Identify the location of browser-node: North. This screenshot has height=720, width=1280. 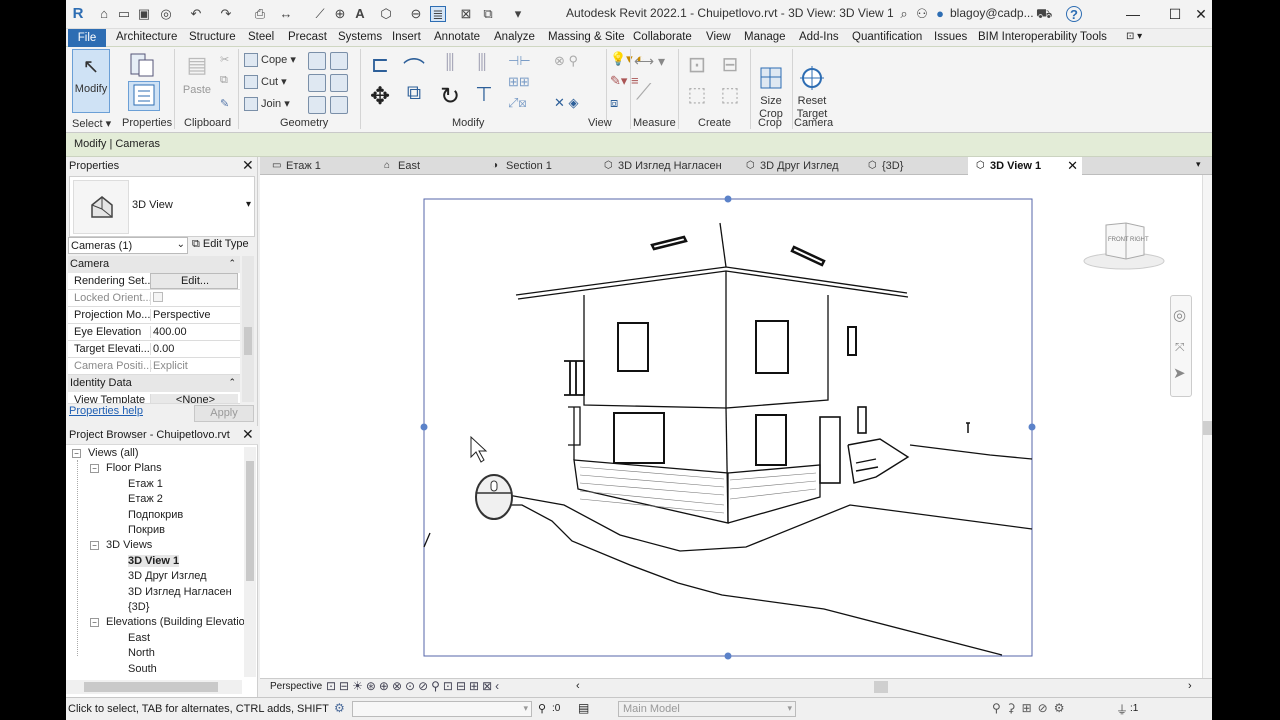
(141, 653).